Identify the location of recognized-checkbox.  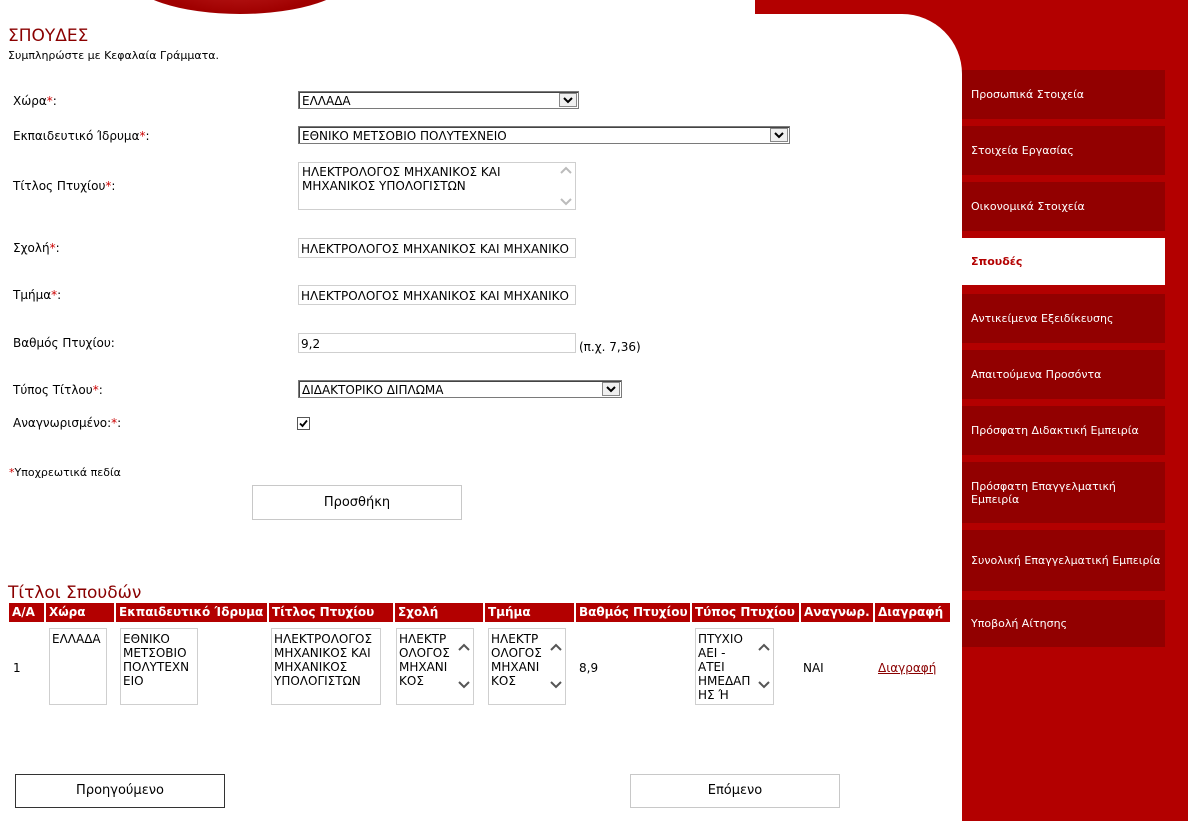
(303, 423).